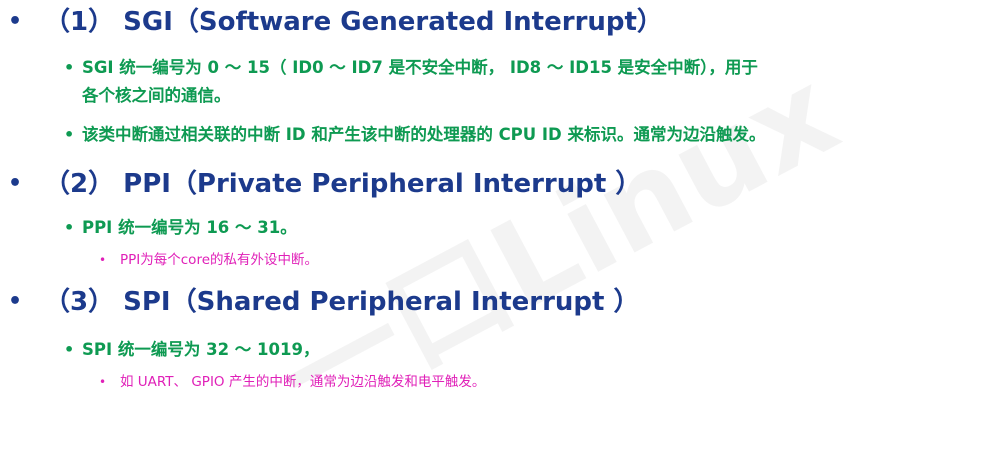 The height and width of the screenshot is (456, 983). Describe the element at coordinates (342, 302) in the screenshot. I see `section-3-heading: （3） SPI（Shared Peripheral Interrupt ）` at that location.